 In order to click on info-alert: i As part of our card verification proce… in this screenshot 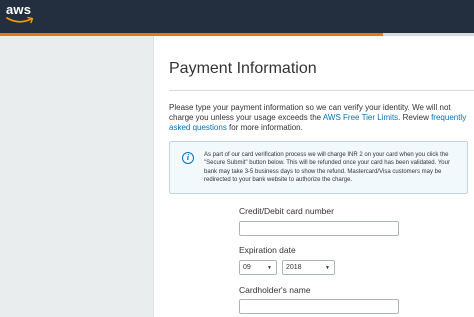, I will do `click(318, 167)`.